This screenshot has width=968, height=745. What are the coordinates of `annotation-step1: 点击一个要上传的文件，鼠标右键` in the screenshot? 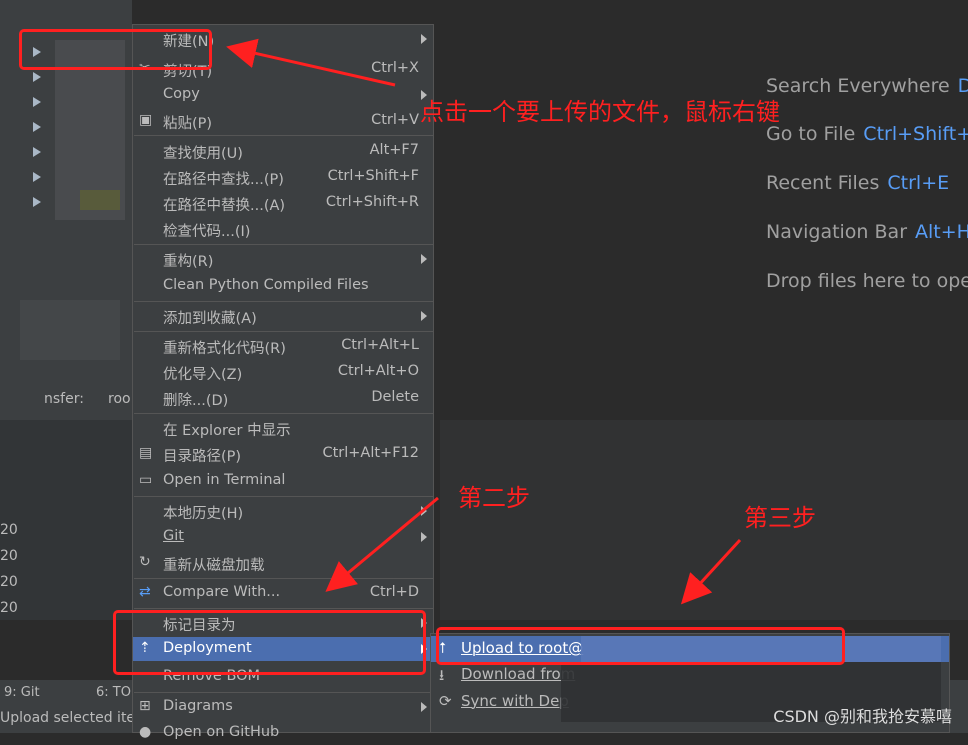 It's located at (600, 112).